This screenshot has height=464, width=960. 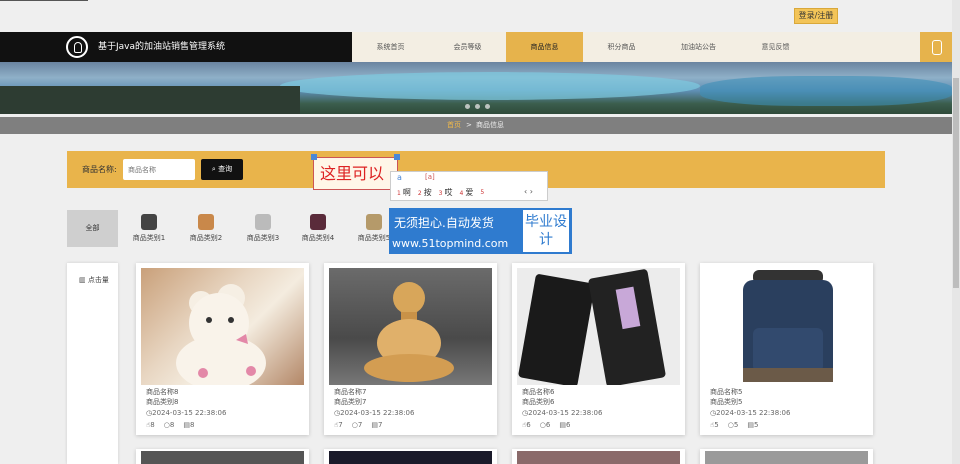 I want to click on category-label: 商品类别4, so click(x=318, y=238).